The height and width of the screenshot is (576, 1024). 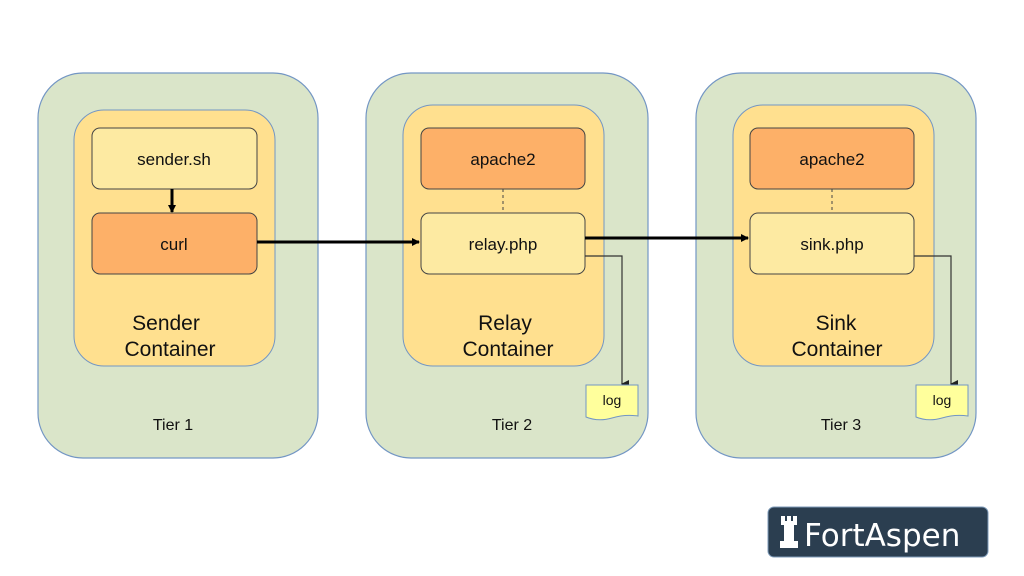 I want to click on fortaspen-logo: FortAspen, so click(x=878, y=532).